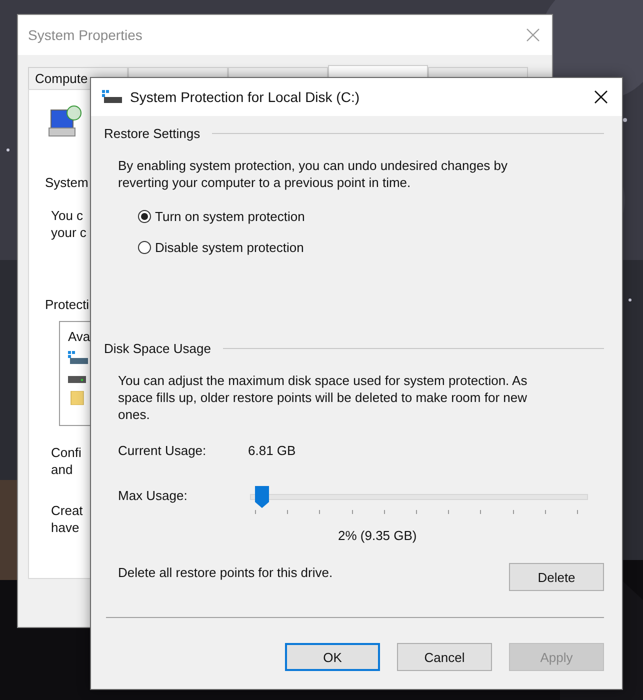  What do you see at coordinates (221, 247) in the screenshot?
I see `radio-button: Disable system protection` at bounding box center [221, 247].